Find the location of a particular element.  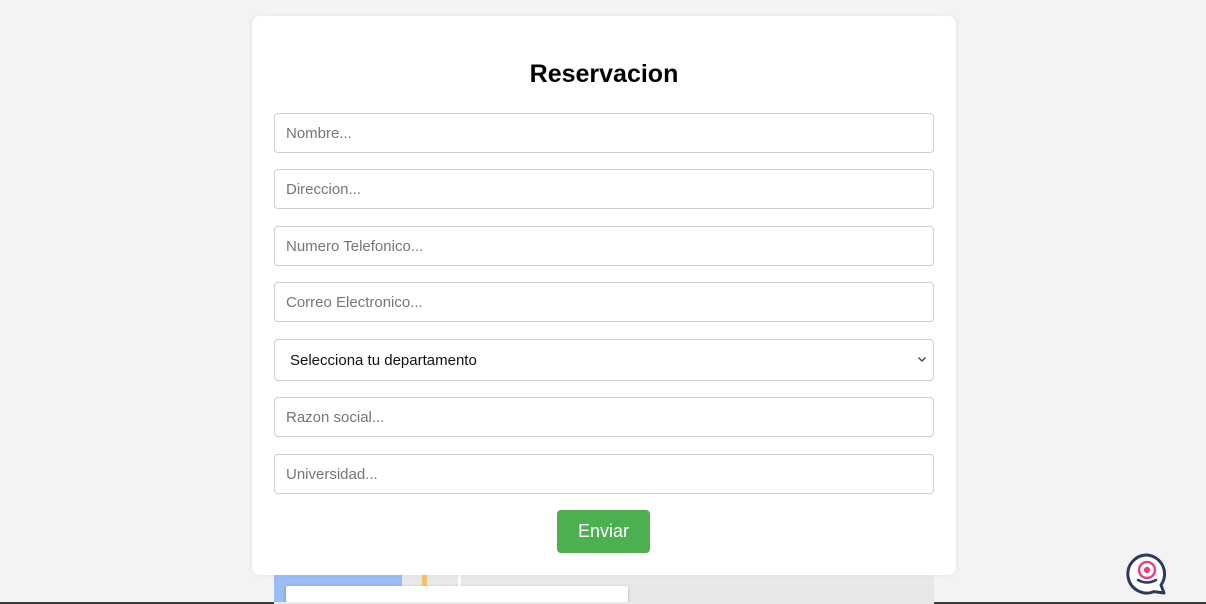

chat-bubble-icon is located at coordinates (1146, 574).